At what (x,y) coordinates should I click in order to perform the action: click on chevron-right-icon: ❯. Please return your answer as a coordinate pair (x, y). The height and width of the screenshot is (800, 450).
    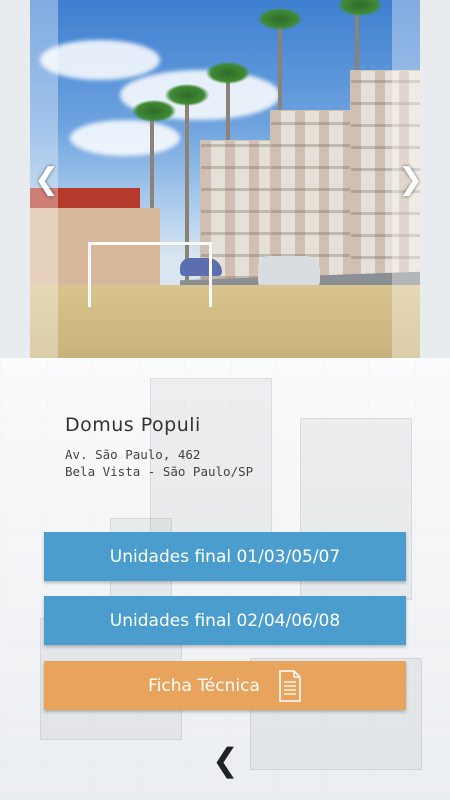
    Looking at the image, I should click on (411, 179).